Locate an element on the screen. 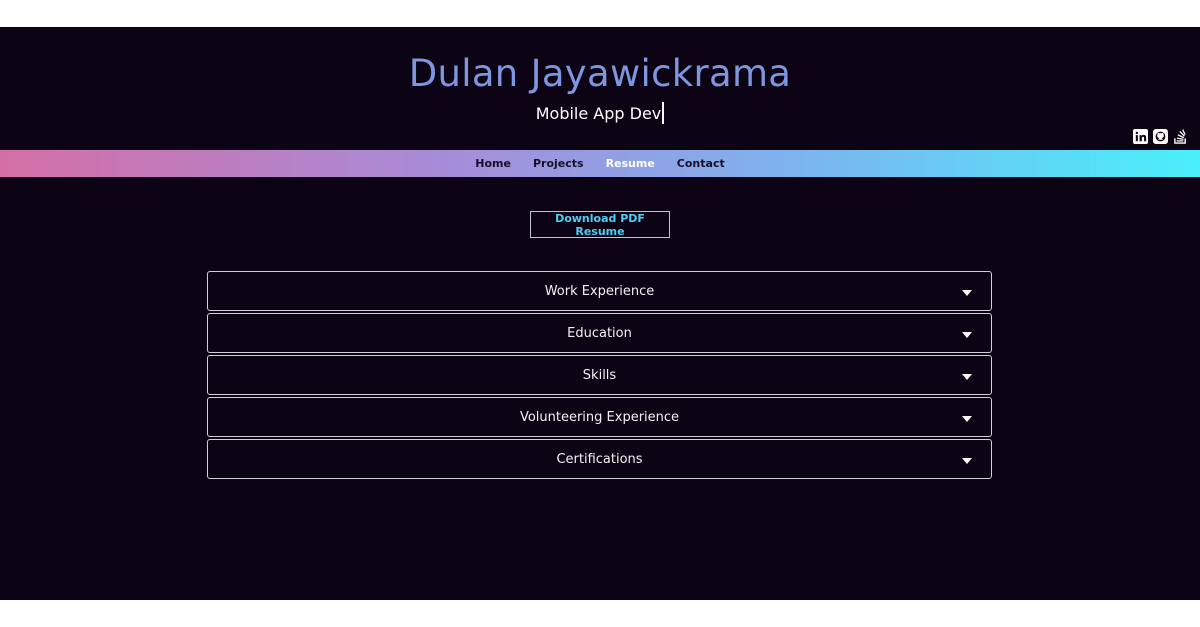 The height and width of the screenshot is (627, 1200). typing-caret is located at coordinates (663, 113).